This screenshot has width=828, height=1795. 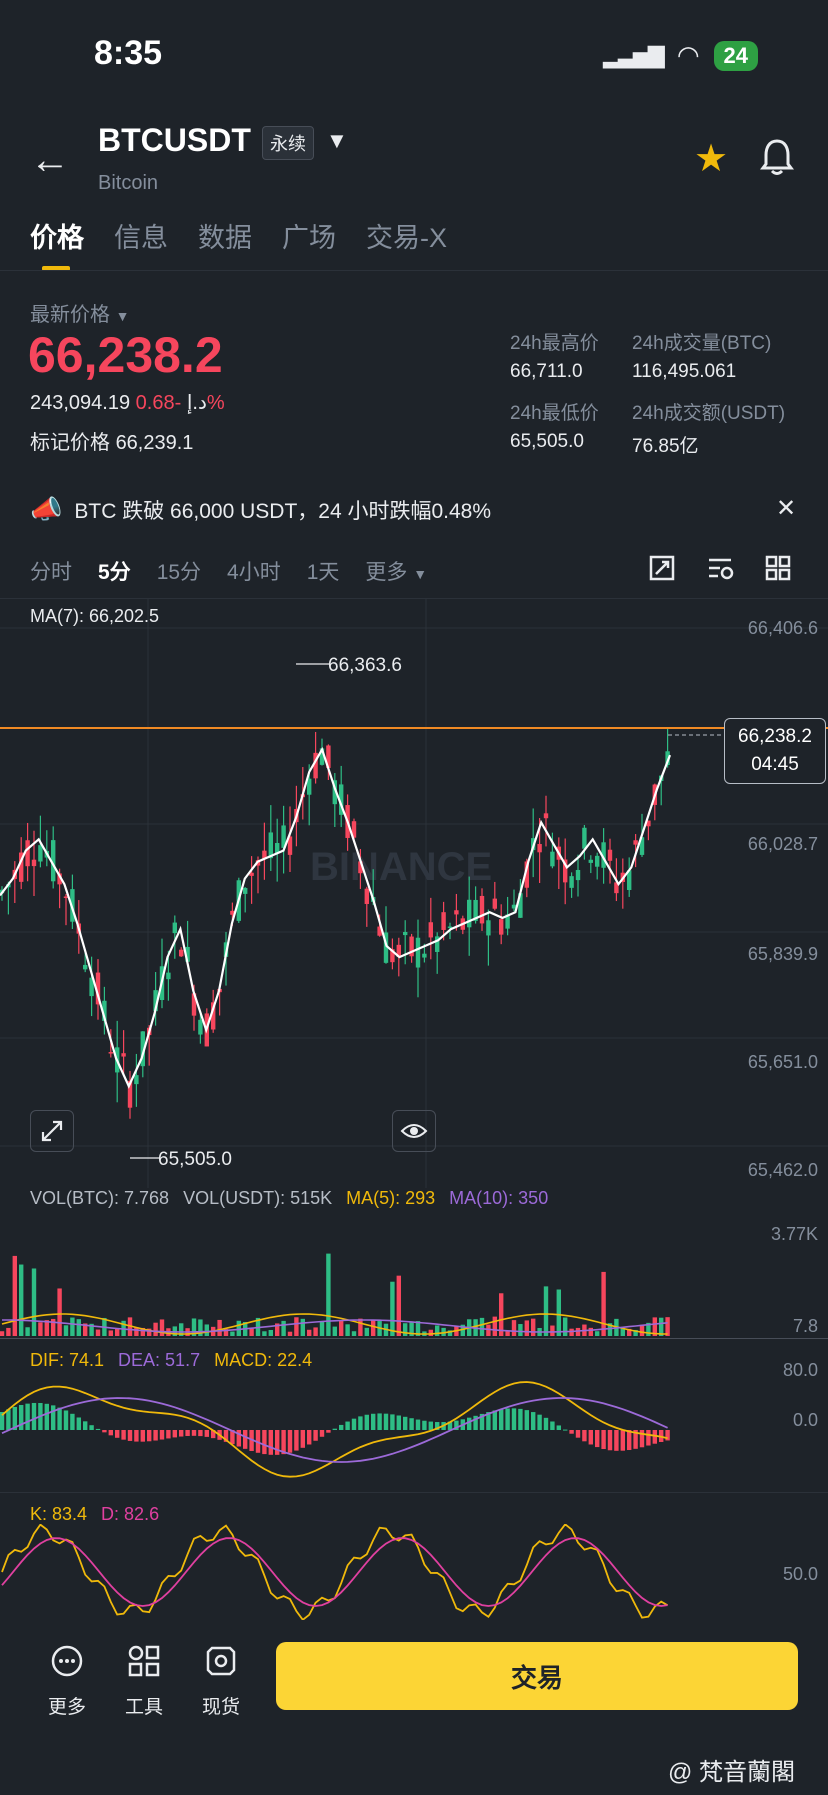 What do you see at coordinates (79, 312) in the screenshot?
I see `last-price-label: 最新价格 ▼` at bounding box center [79, 312].